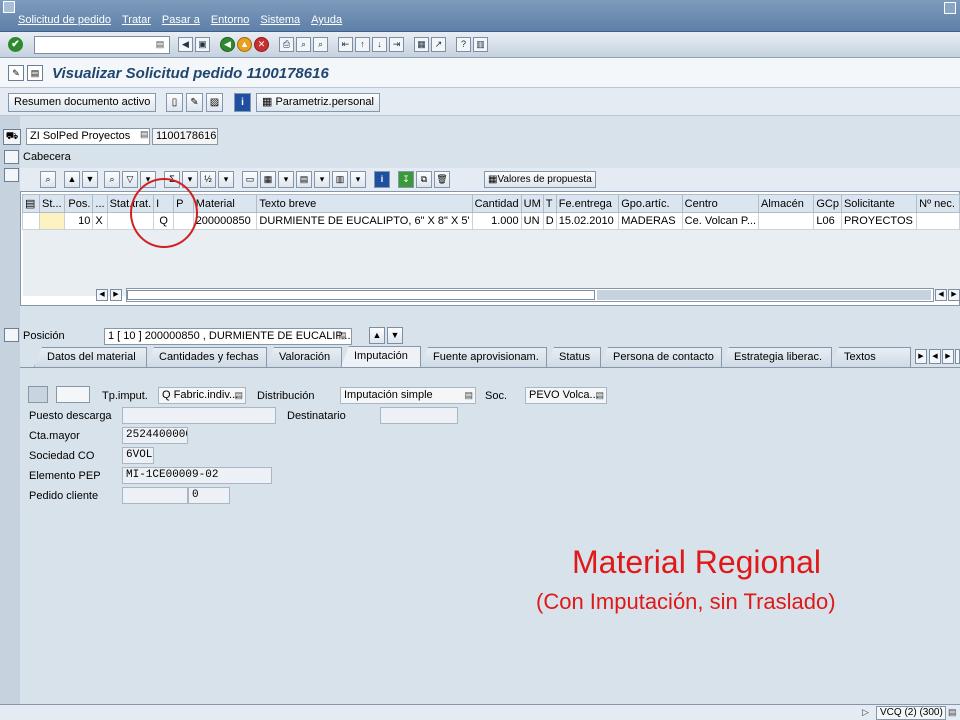 This screenshot has height=720, width=960. I want to click on puesto-field, so click(199, 415).